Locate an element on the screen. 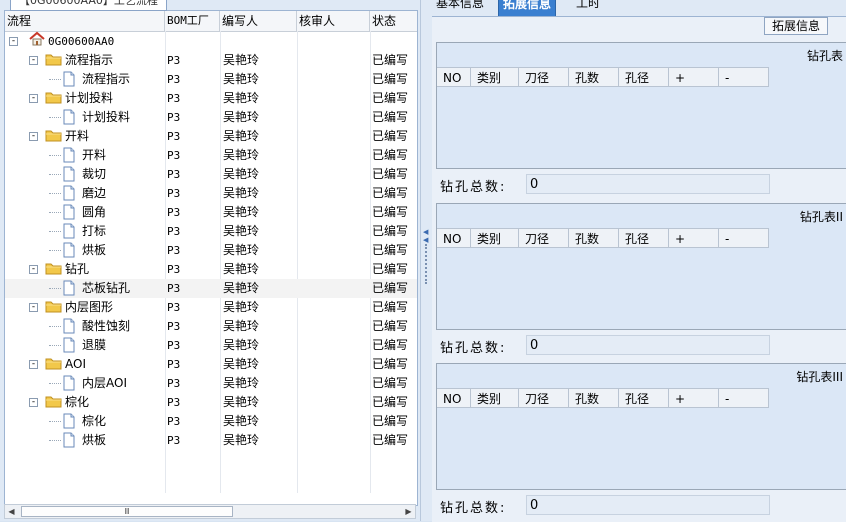  tab-work-hours: 工时 is located at coordinates (588, 7).